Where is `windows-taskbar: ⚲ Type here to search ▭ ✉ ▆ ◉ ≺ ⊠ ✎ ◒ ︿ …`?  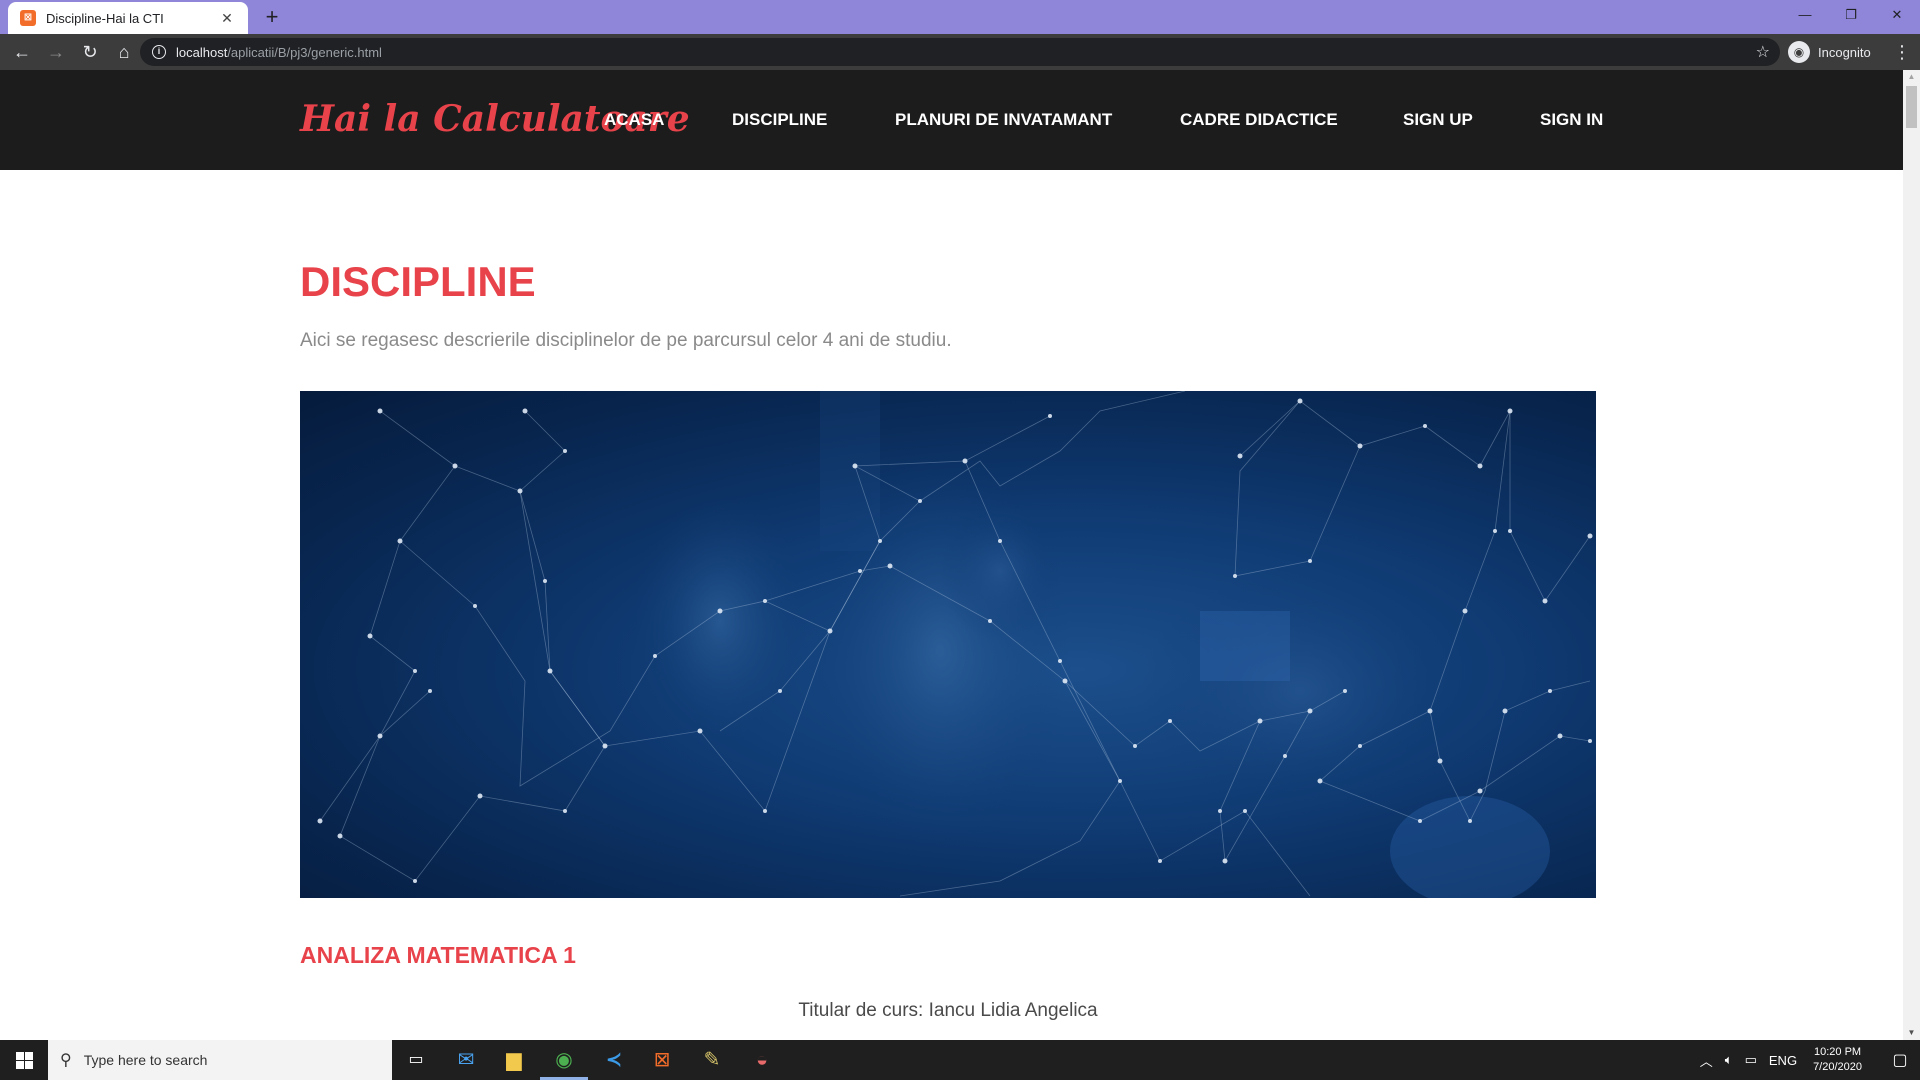
windows-taskbar: ⚲ Type here to search ▭ ✉ ▆ ◉ ≺ ⊠ ✎ ◒ ︿ … is located at coordinates (960, 1060).